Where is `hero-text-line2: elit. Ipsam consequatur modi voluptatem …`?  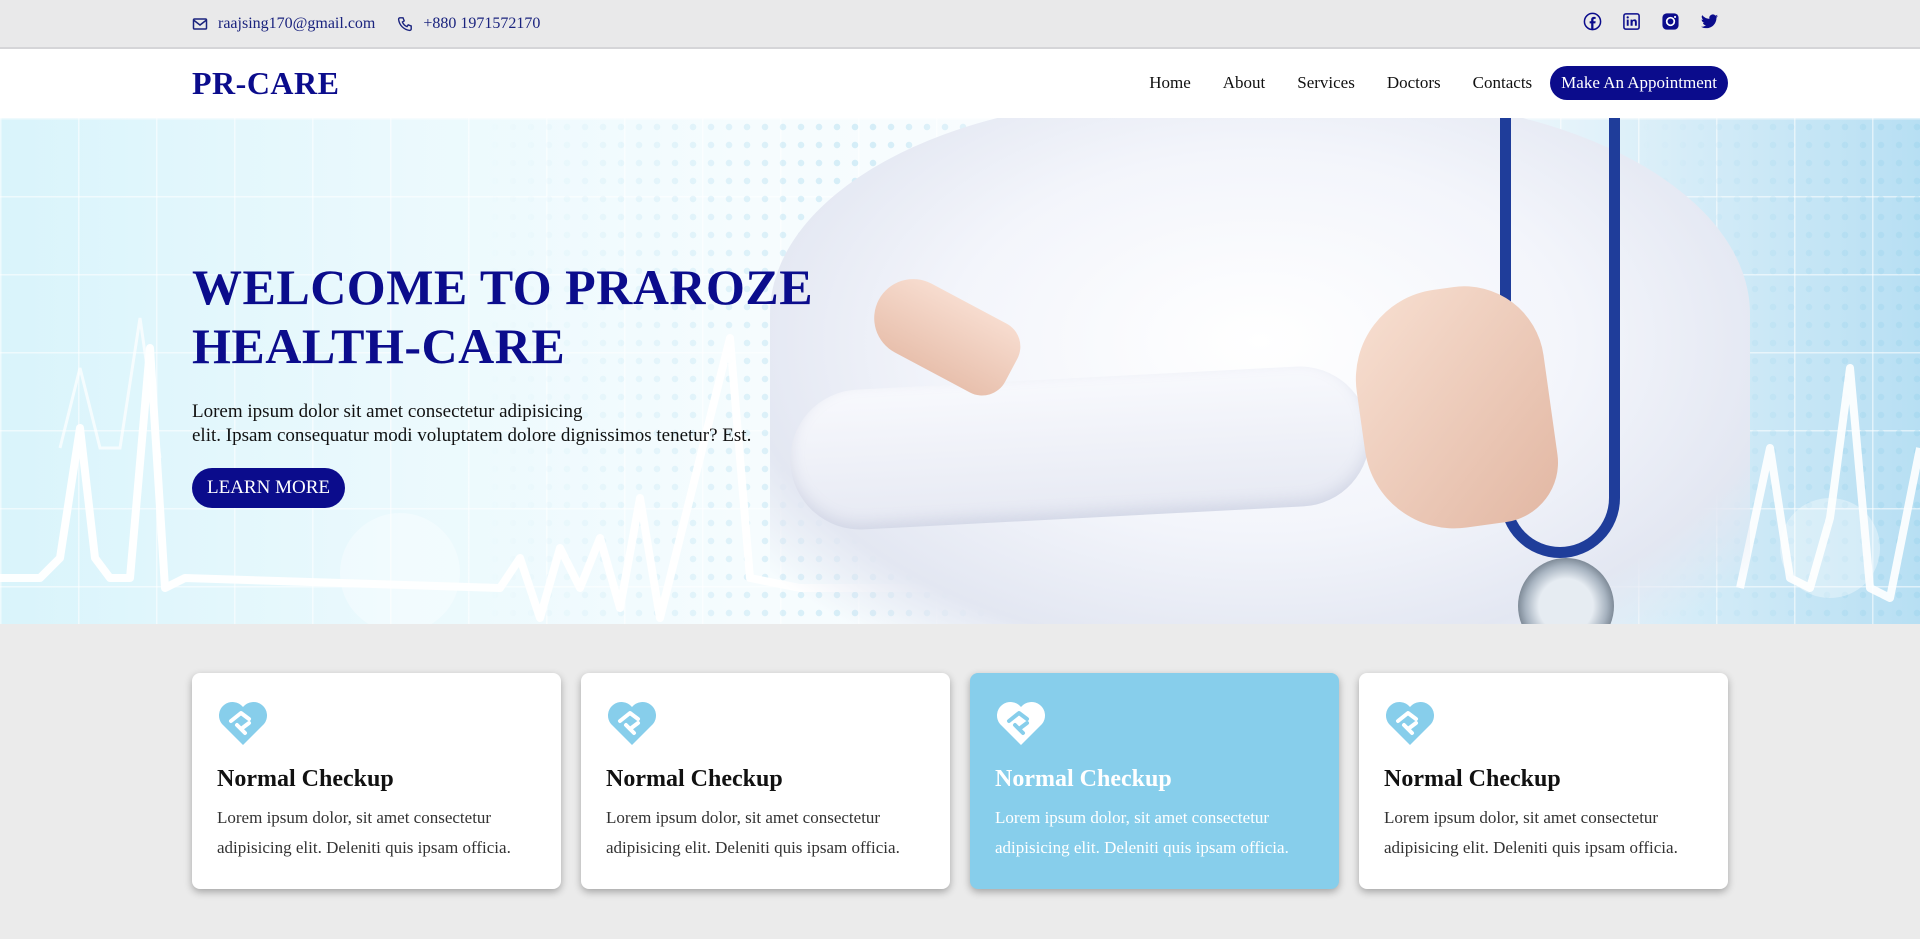 hero-text-line2: elit. Ipsam consequatur modi voluptatem … is located at coordinates (472, 435).